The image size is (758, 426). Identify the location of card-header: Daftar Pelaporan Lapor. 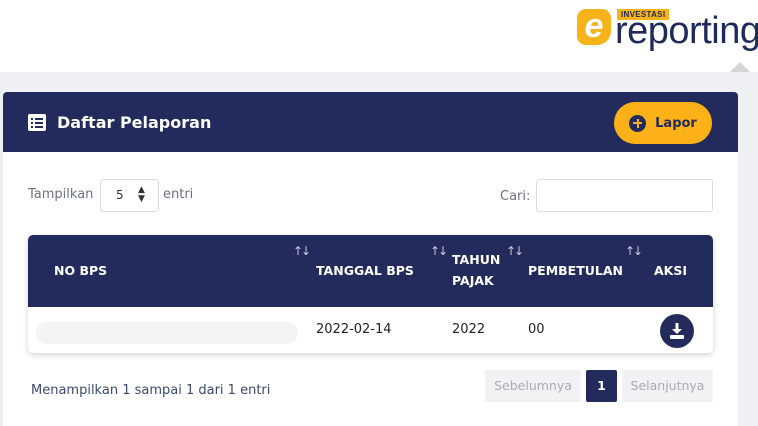
(370, 122).